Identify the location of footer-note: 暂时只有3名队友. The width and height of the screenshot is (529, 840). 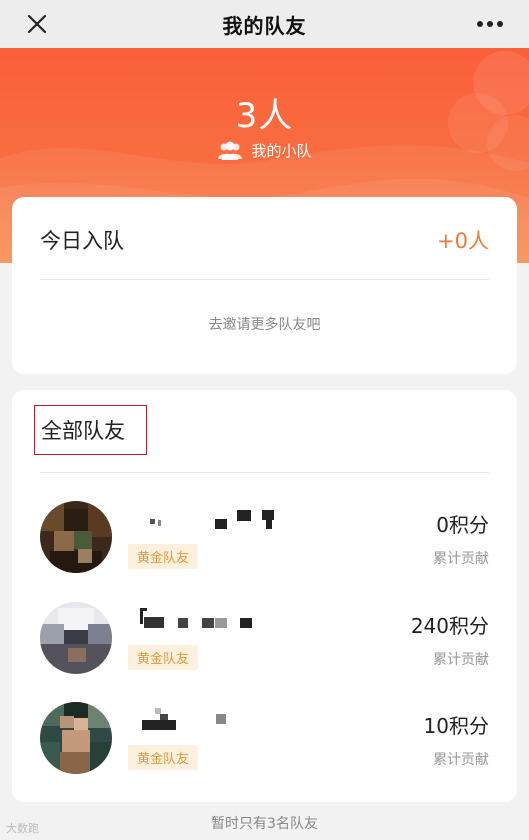
(264, 824).